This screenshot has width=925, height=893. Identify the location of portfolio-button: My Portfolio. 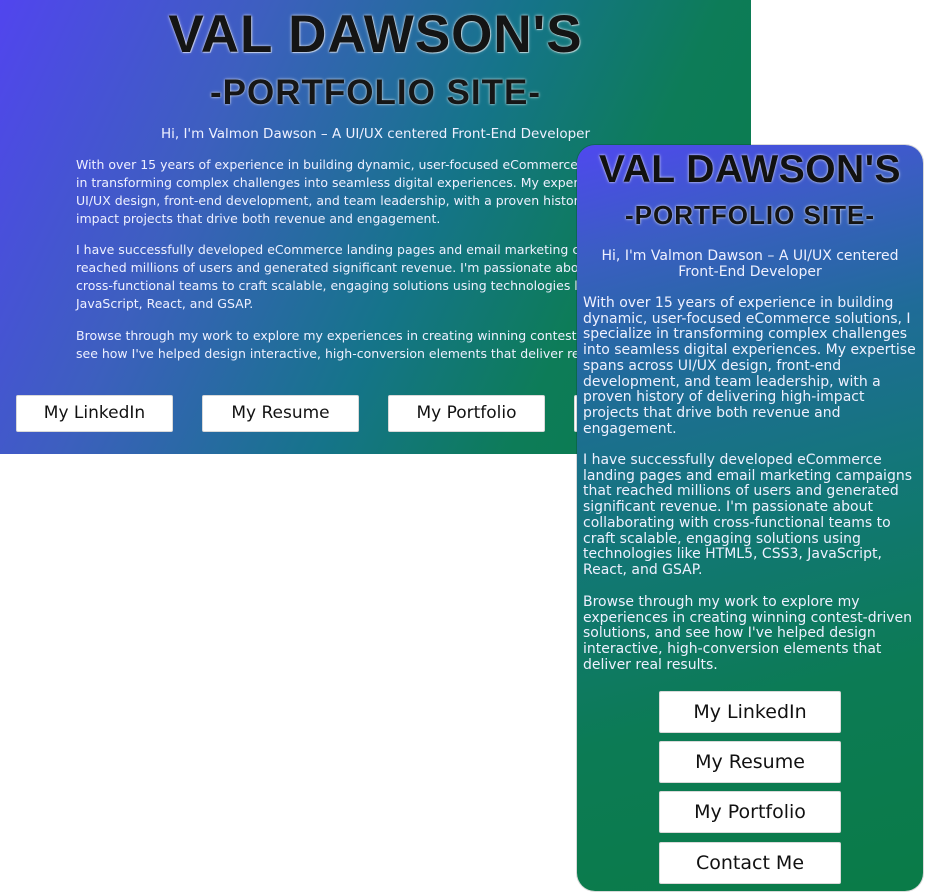
(466, 413).